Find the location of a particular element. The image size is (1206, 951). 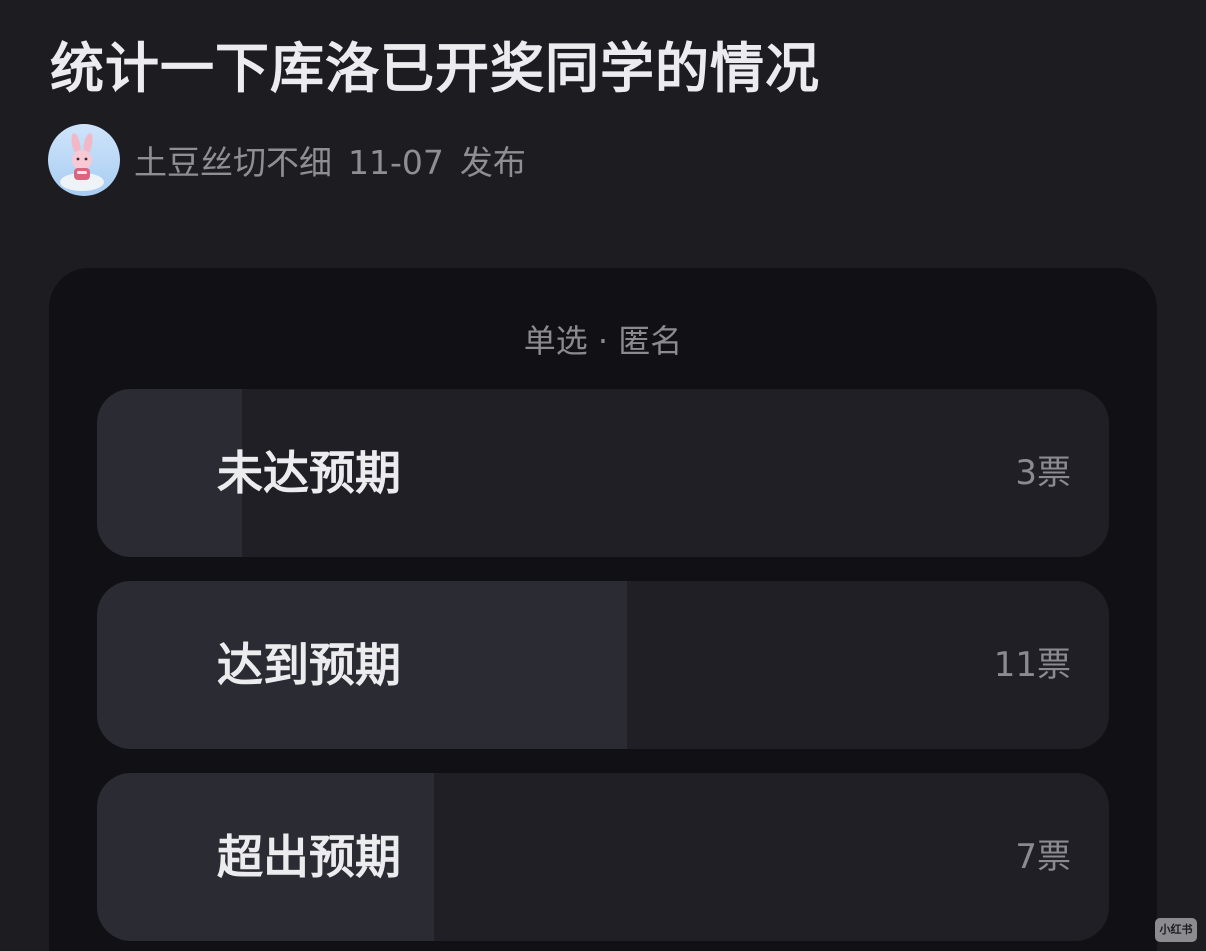

poll-option-meet: 达到预期 11票 is located at coordinates (603, 665).